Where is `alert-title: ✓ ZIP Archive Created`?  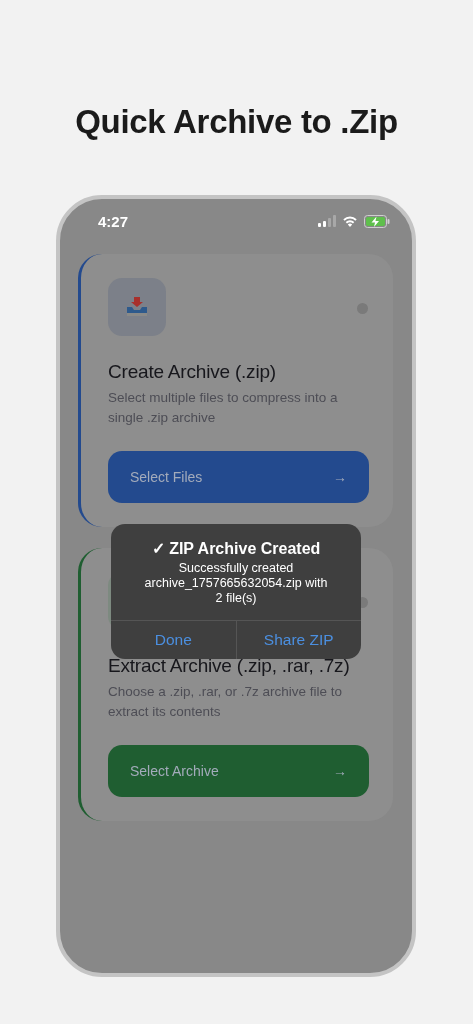 alert-title: ✓ ZIP Archive Created is located at coordinates (236, 548).